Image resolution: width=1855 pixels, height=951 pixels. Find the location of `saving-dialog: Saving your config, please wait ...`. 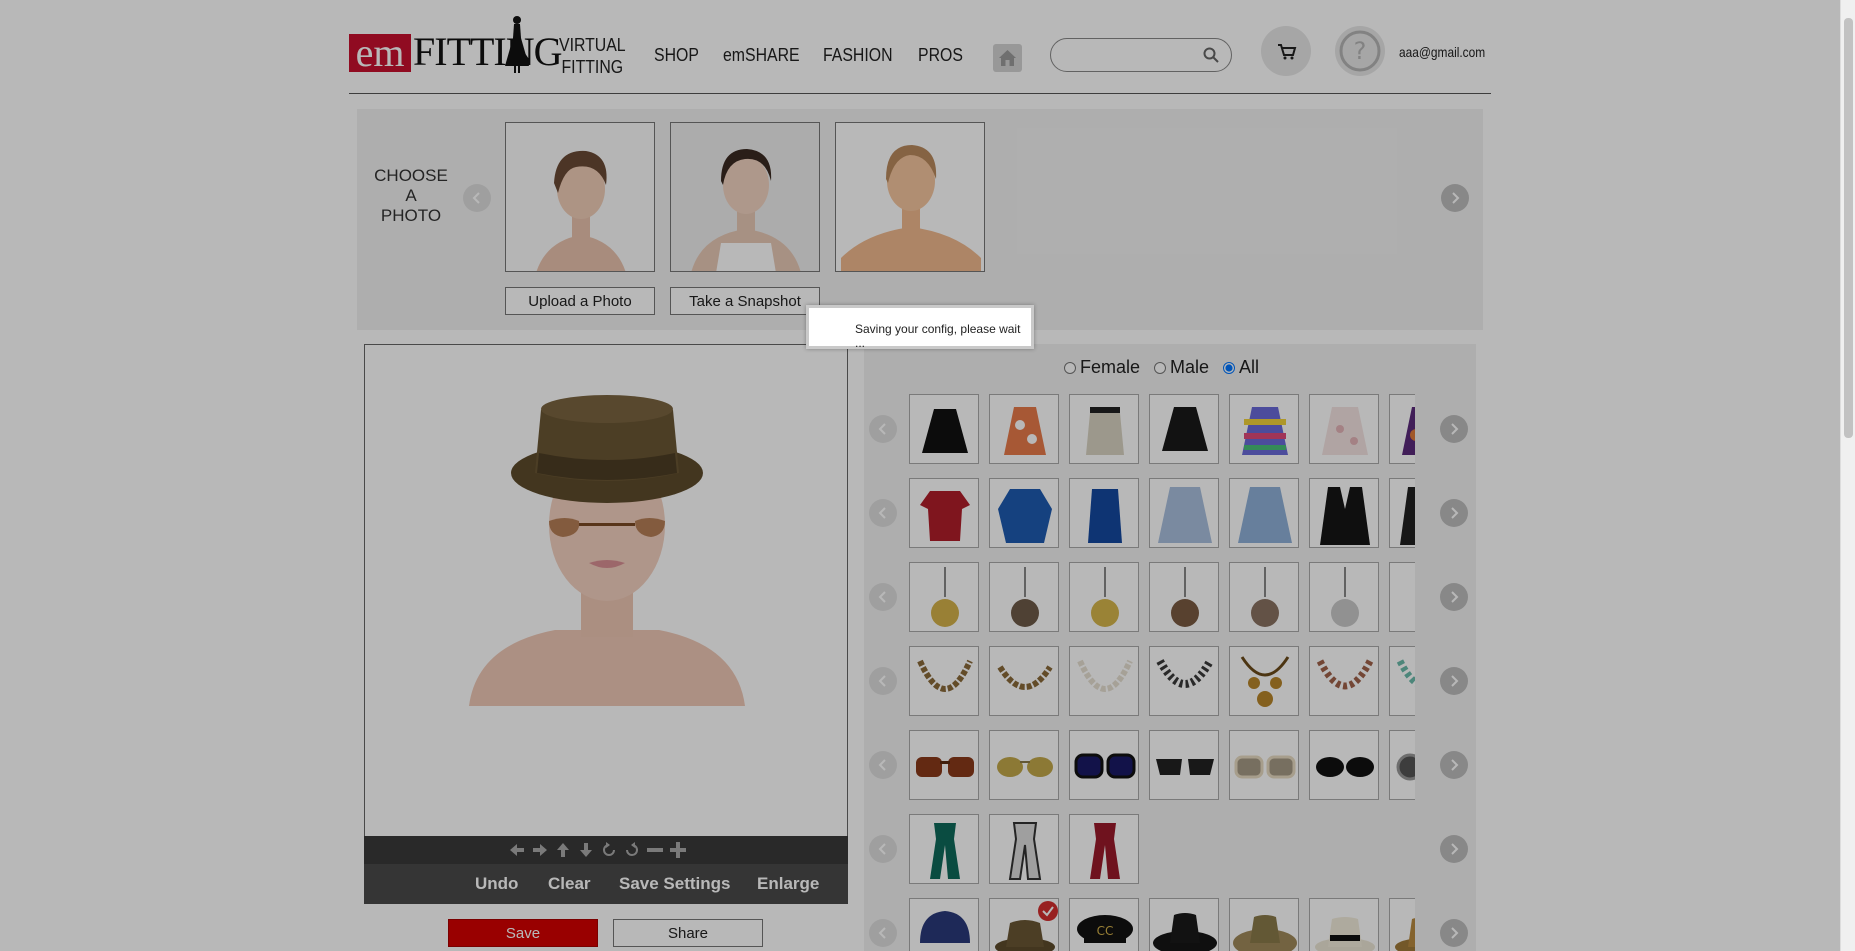

saving-dialog: Saving your config, please wait ... is located at coordinates (920, 327).